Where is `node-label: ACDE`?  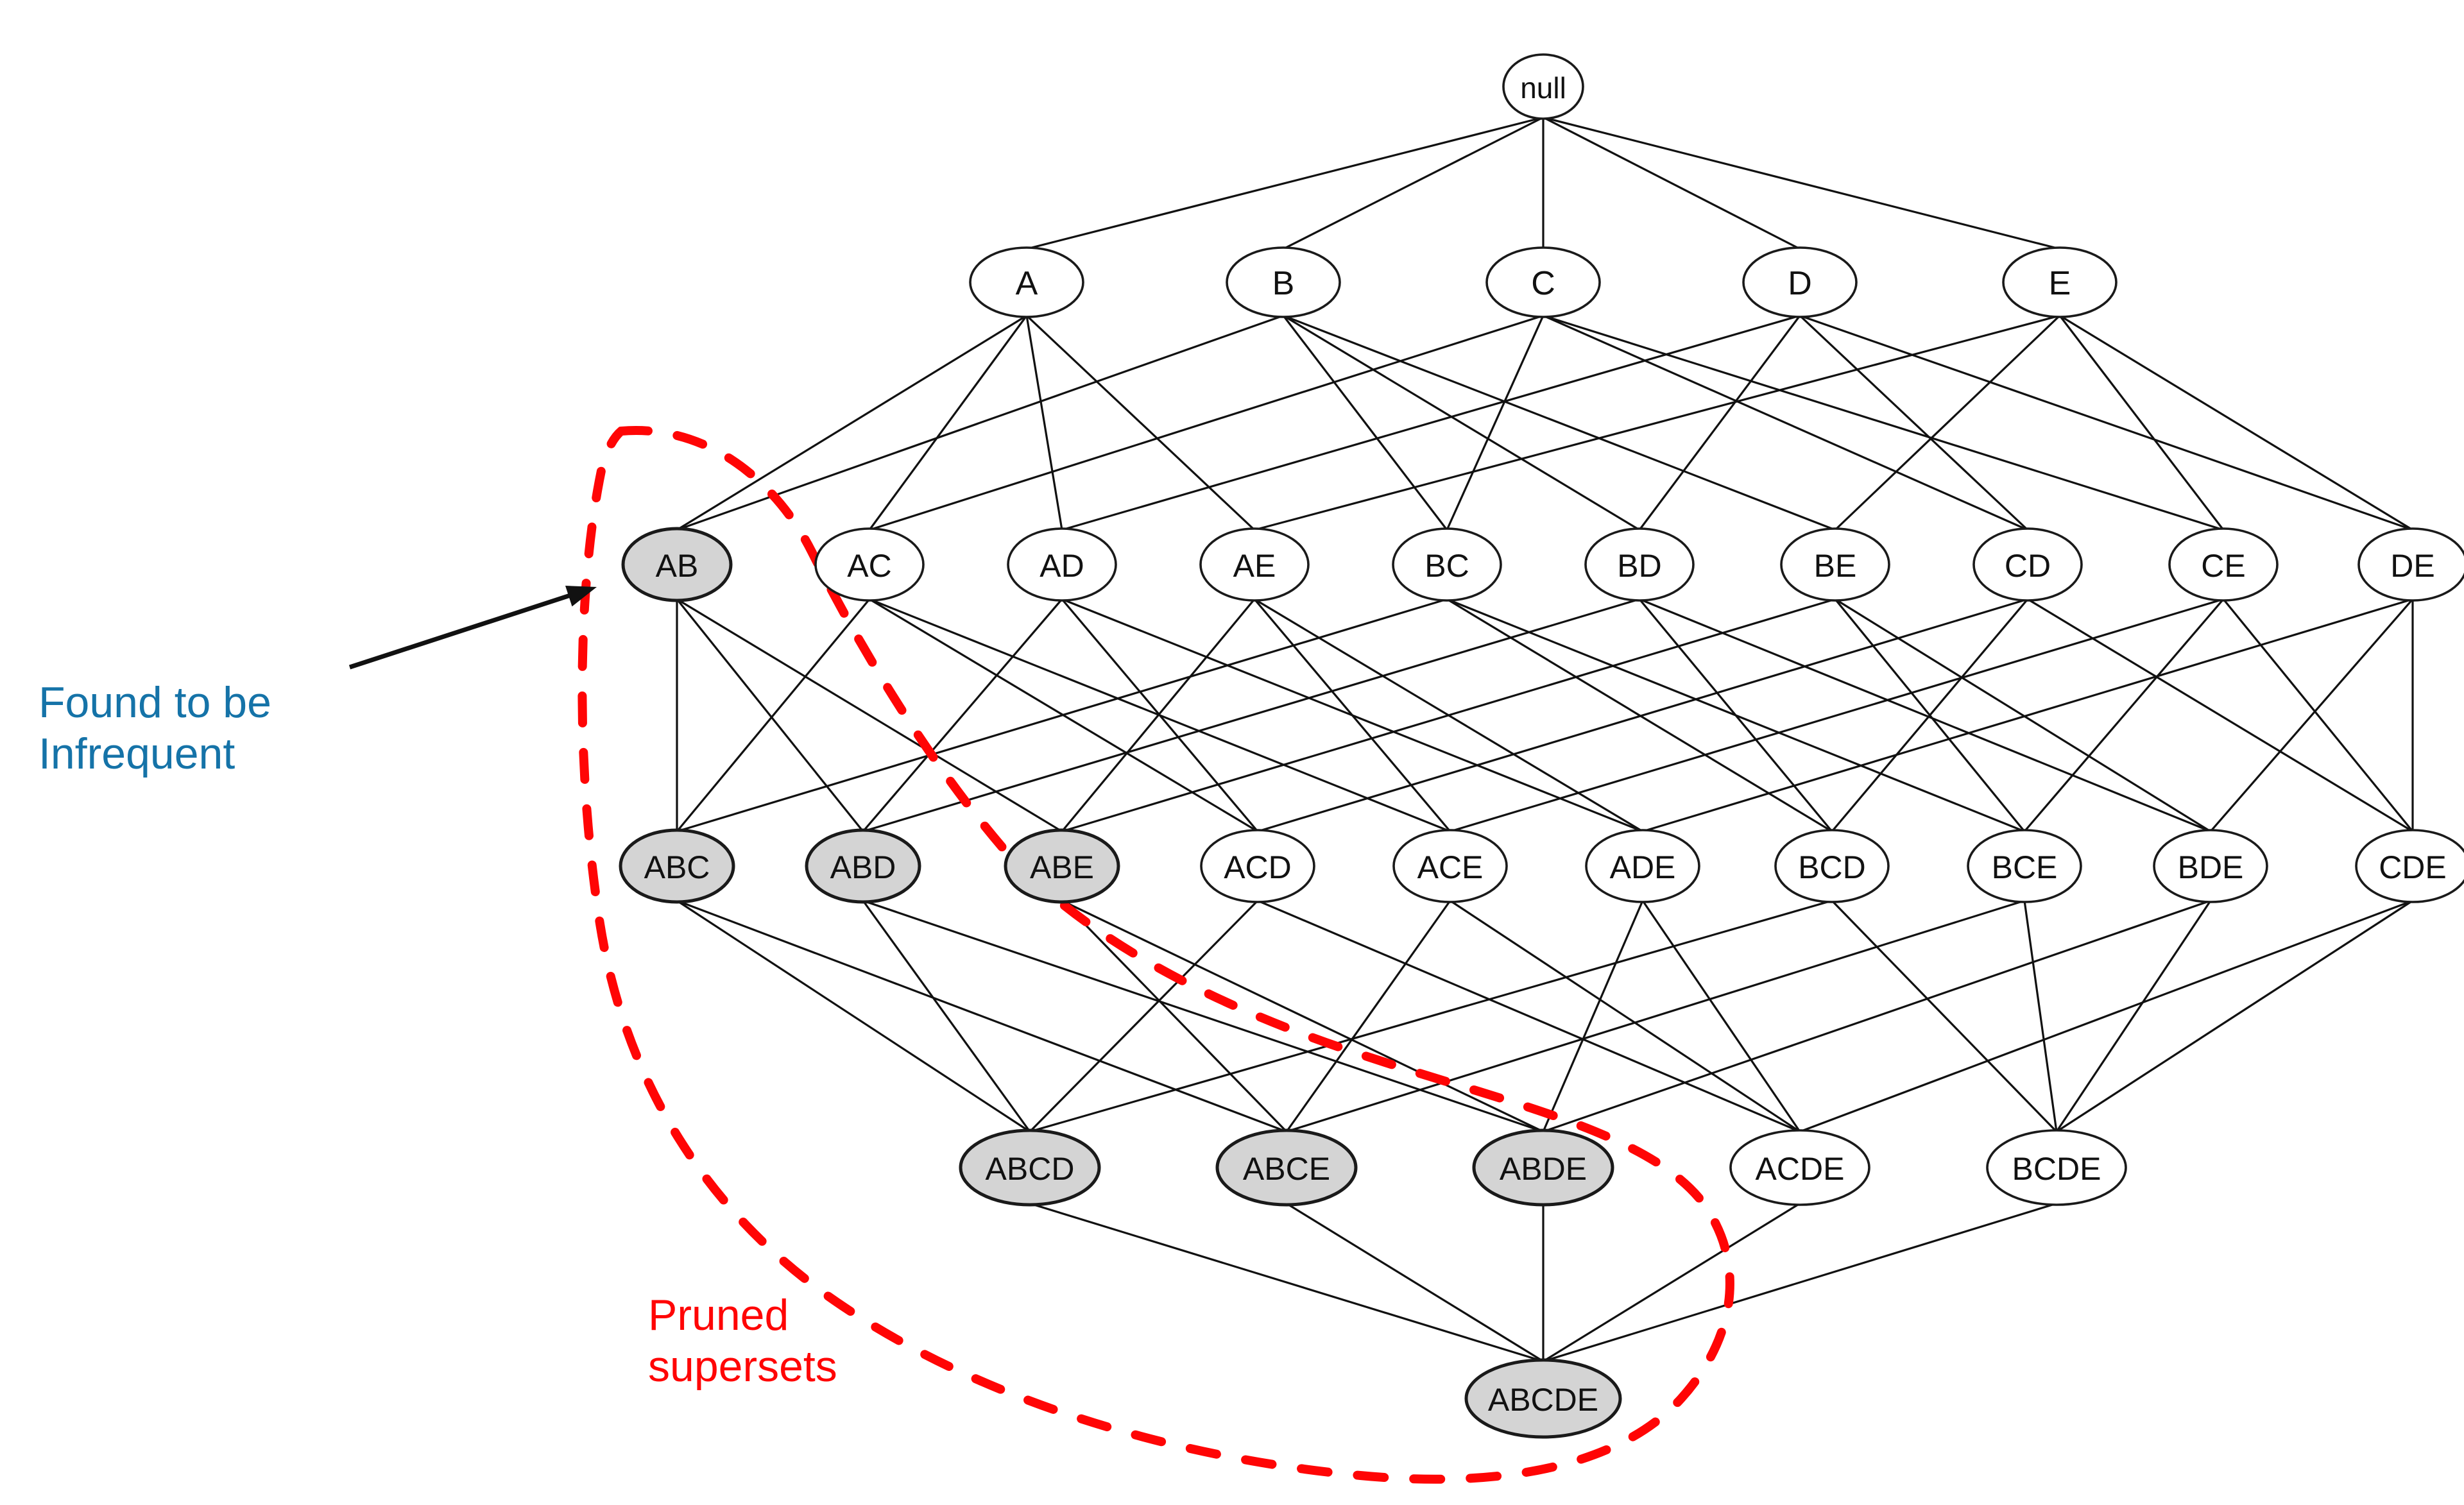
node-label: ACDE is located at coordinates (1801, 1169).